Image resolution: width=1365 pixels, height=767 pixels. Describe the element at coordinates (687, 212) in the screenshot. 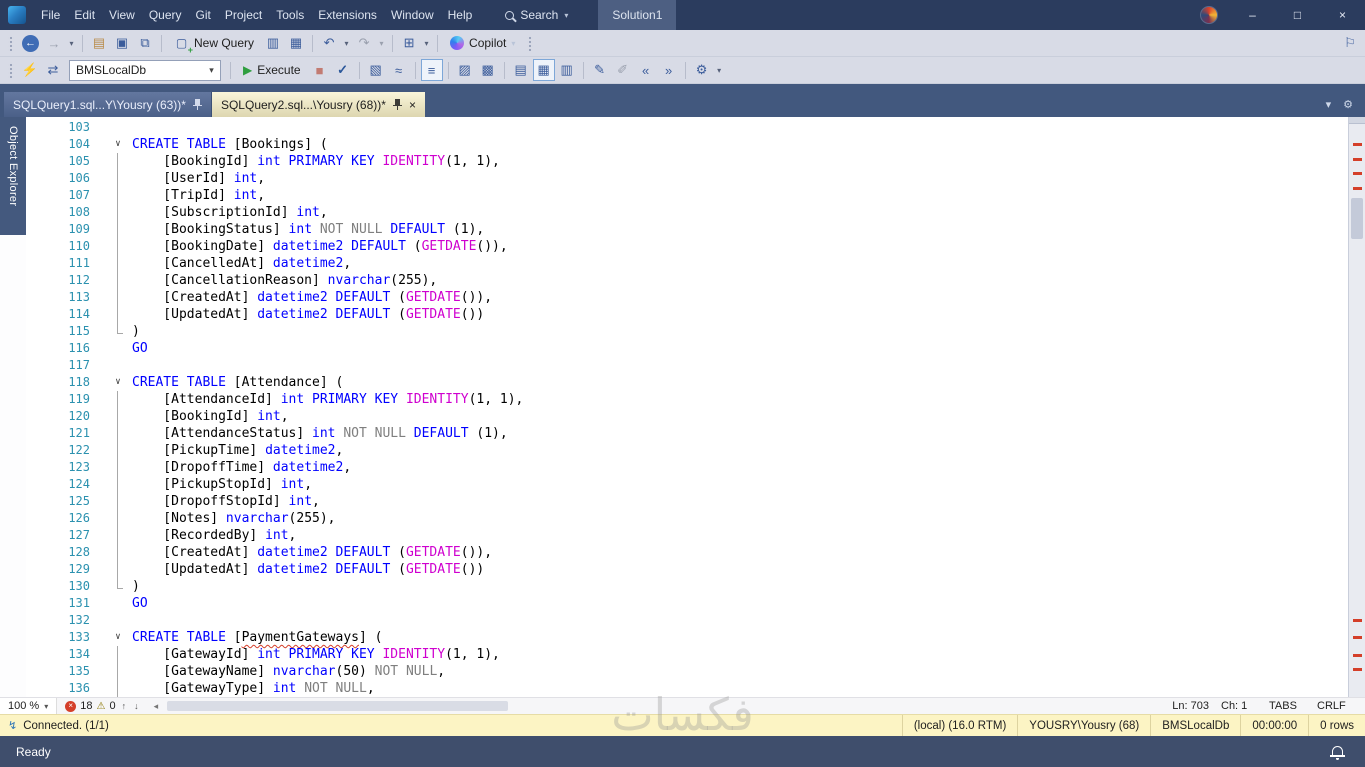

I see `code-line: 108 [SubscriptionId] int,` at that location.